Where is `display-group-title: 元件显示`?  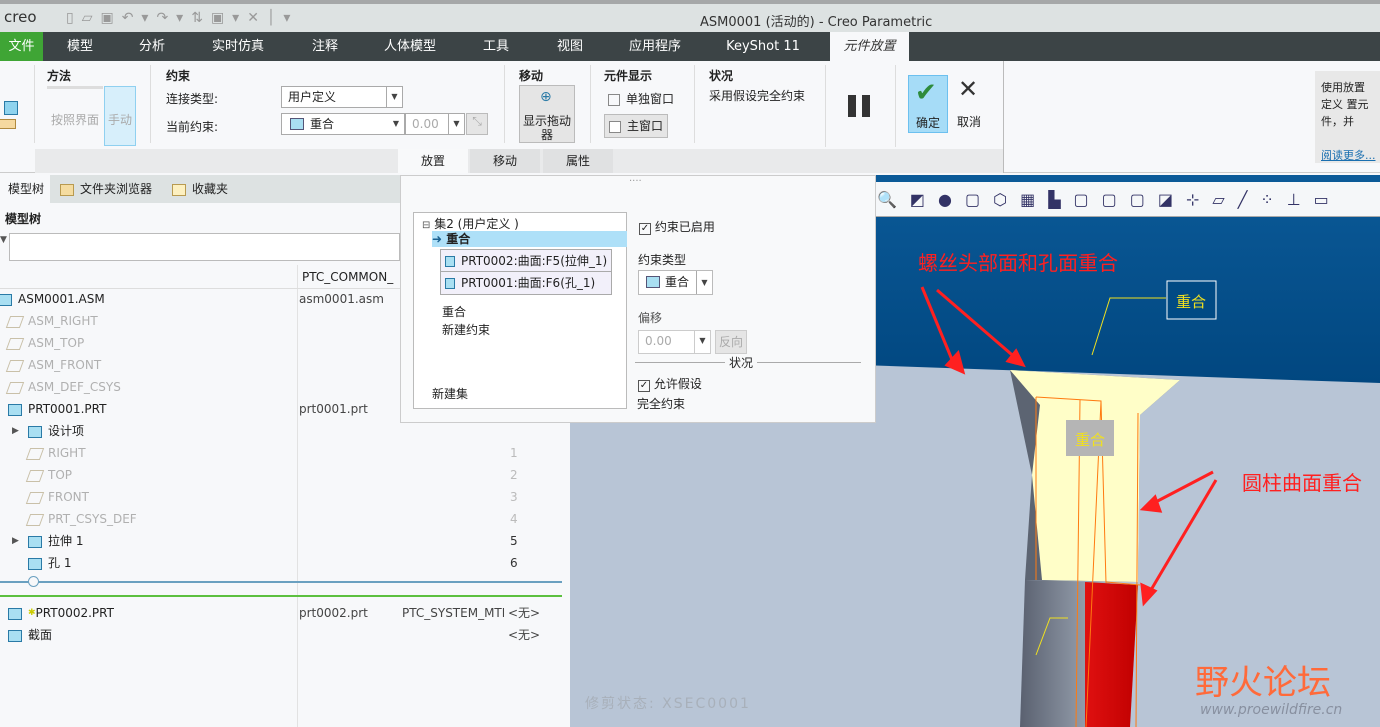 display-group-title: 元件显示 is located at coordinates (628, 76).